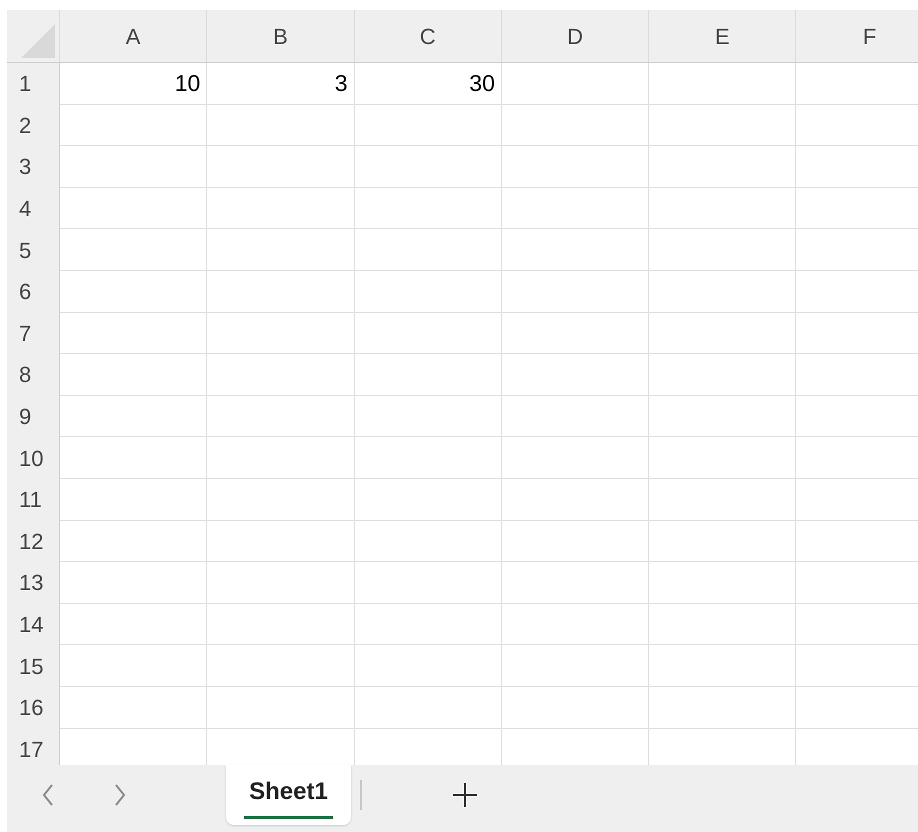 Image resolution: width=918 pixels, height=832 pixels. I want to click on column-header: C, so click(428, 36).